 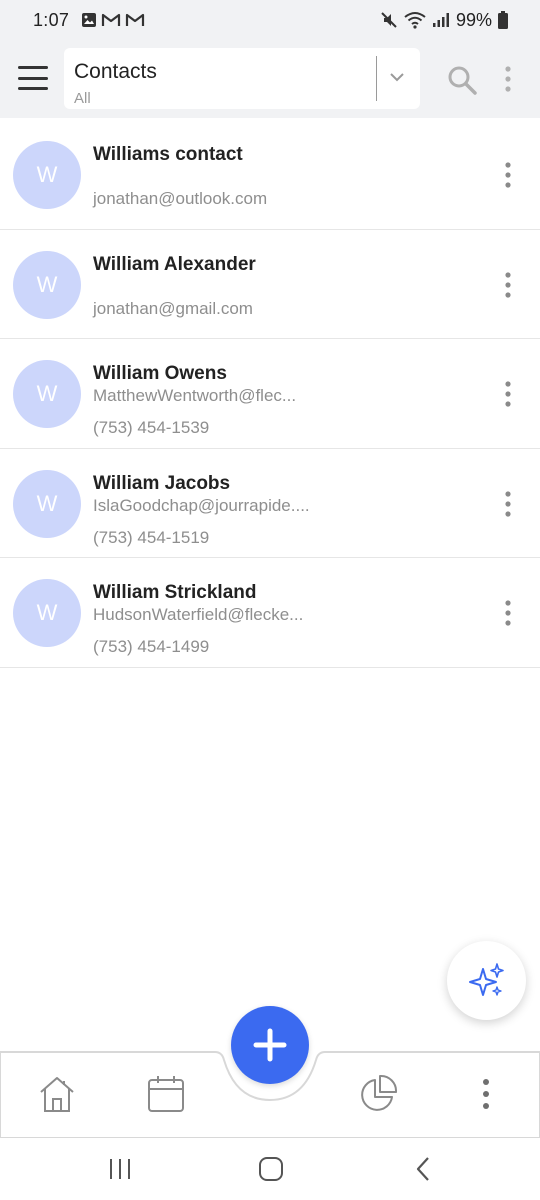 I want to click on system-status-icons: 99%, so click(x=444, y=20).